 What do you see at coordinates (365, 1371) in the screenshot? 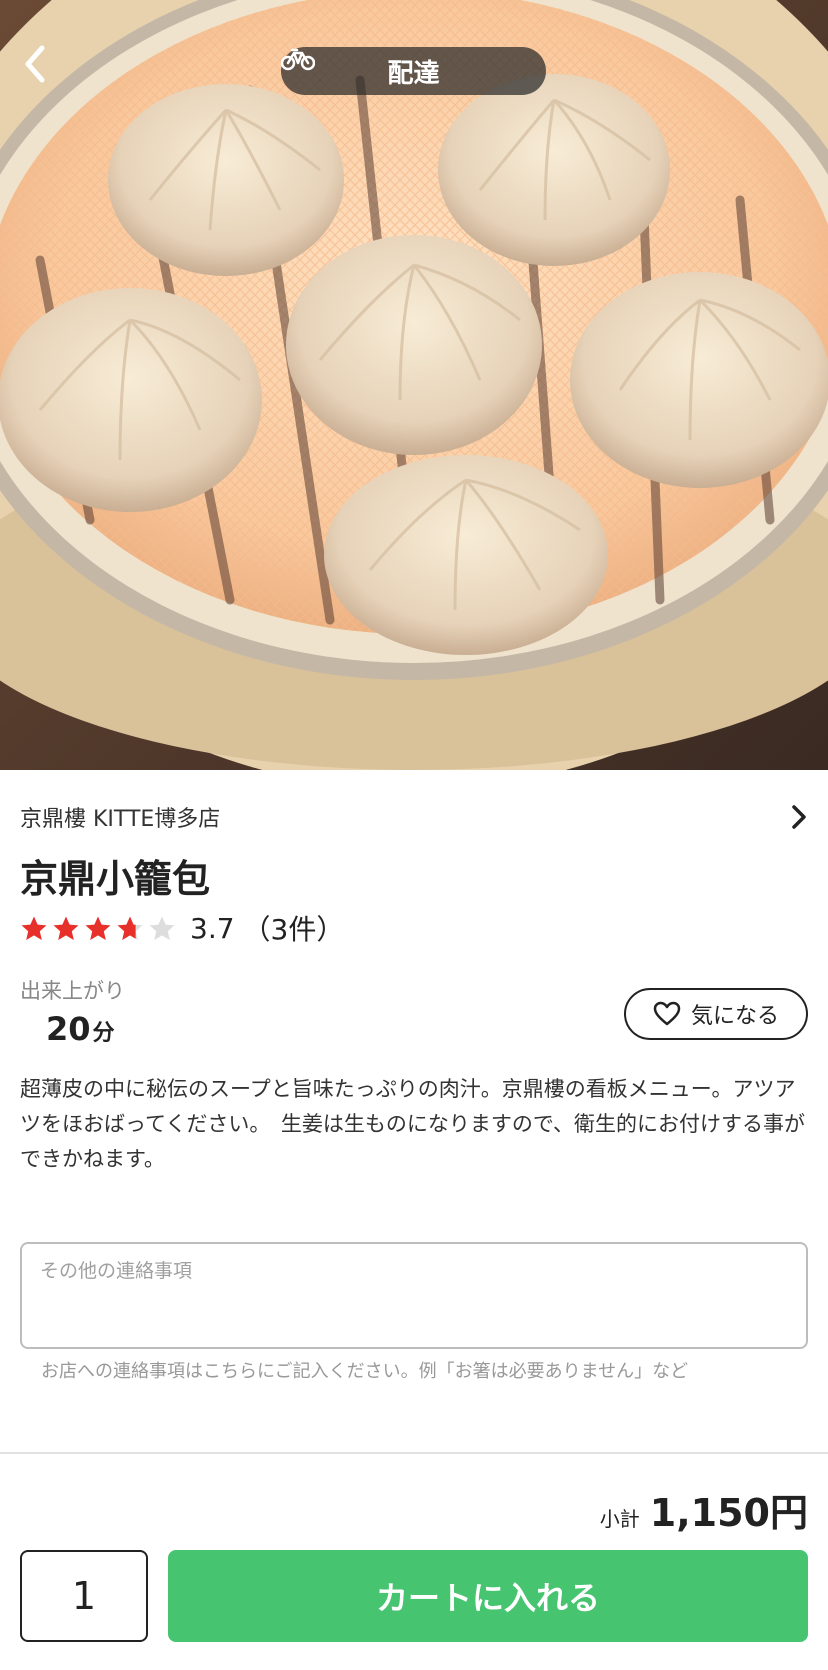
I see `contact-note-hint: お店への連絡事項はこちらにご記入ください。例「お箸は必要ありません」など` at bounding box center [365, 1371].